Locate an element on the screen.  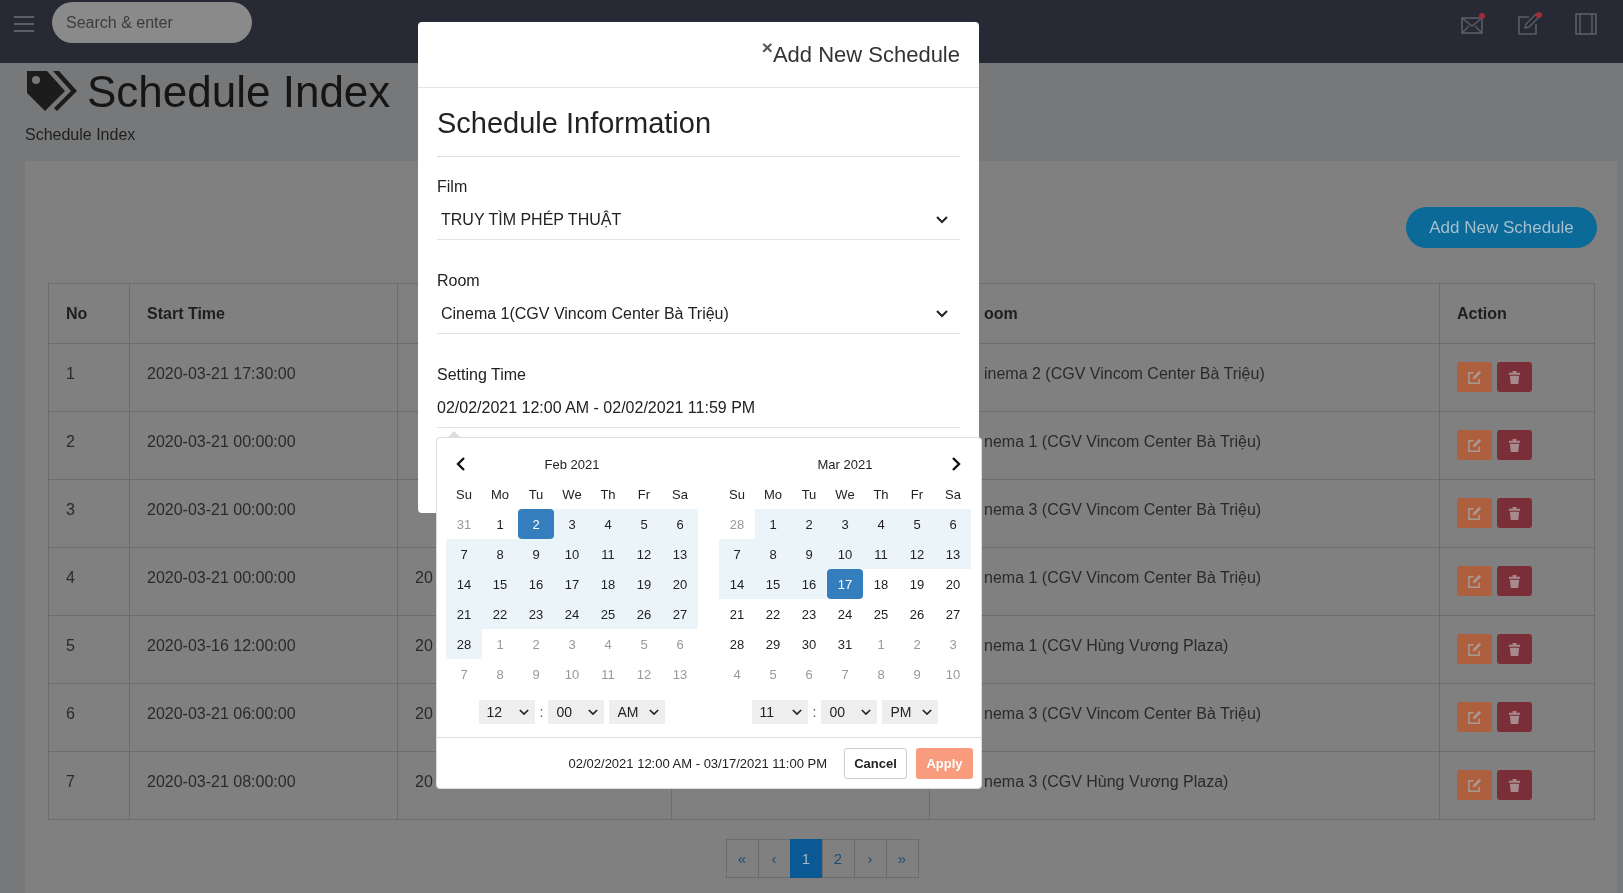
calendar-day: 30 is located at coordinates (809, 644).